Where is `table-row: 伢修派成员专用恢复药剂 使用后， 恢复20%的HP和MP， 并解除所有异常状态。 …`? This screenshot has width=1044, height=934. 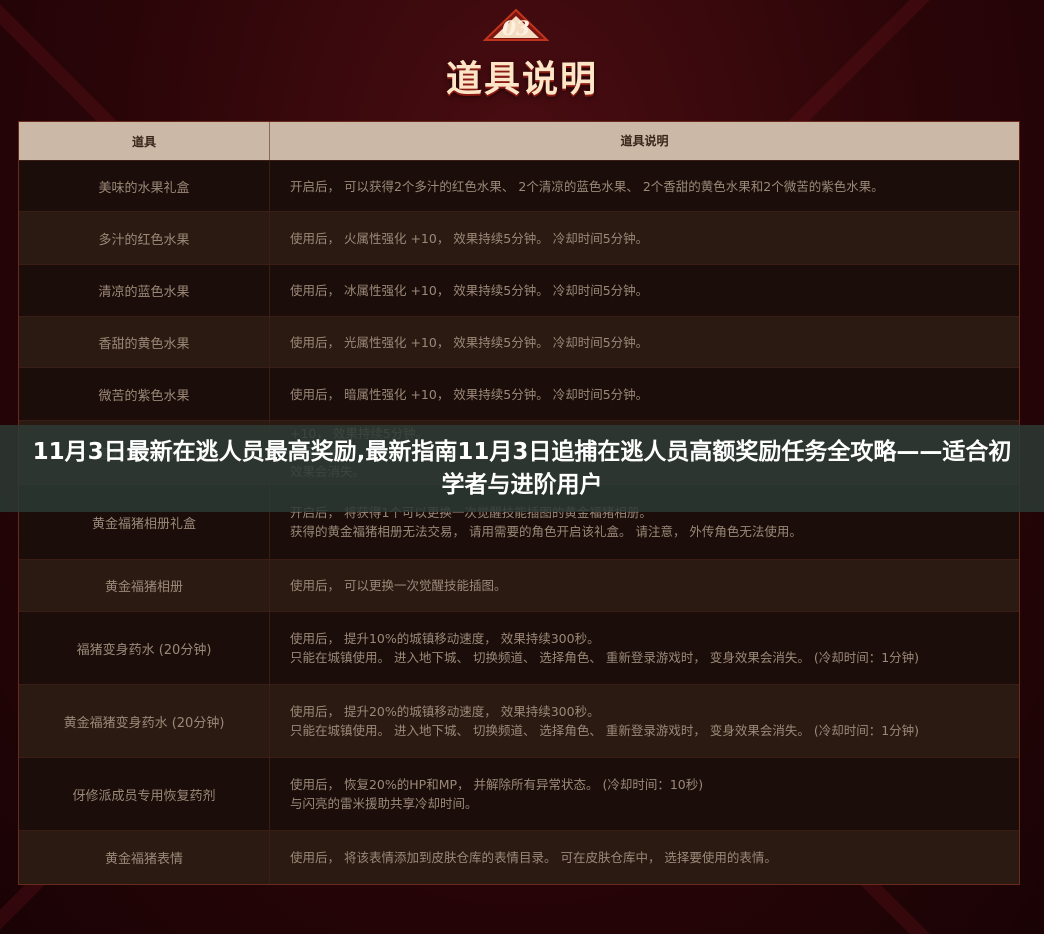
table-row: 伢修派成员专用恢复药剂 使用后， 恢复20%的HP和MP， 并解除所有异常状态。 … is located at coordinates (519, 794).